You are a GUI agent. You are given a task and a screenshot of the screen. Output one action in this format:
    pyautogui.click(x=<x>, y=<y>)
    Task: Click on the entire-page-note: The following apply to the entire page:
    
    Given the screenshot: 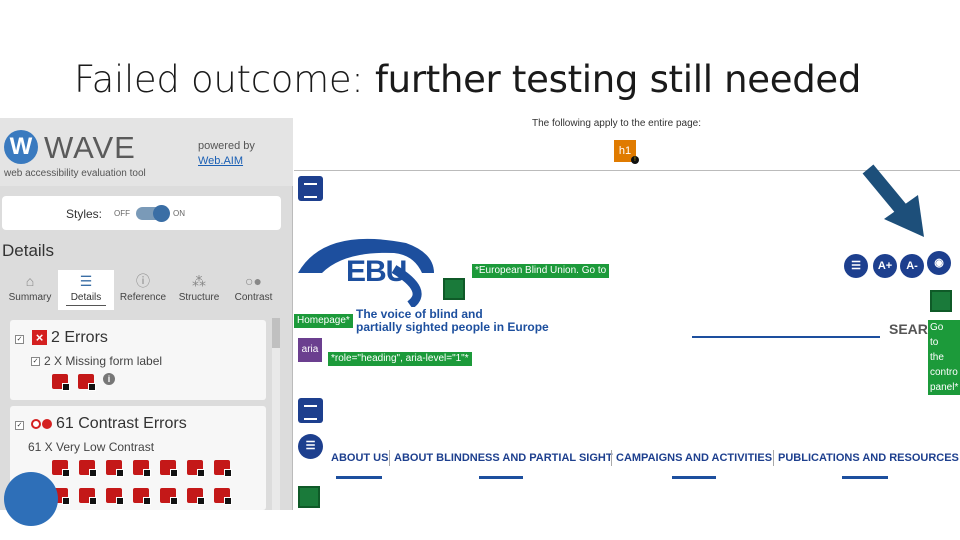 What is the action you would take?
    pyautogui.click(x=616, y=123)
    